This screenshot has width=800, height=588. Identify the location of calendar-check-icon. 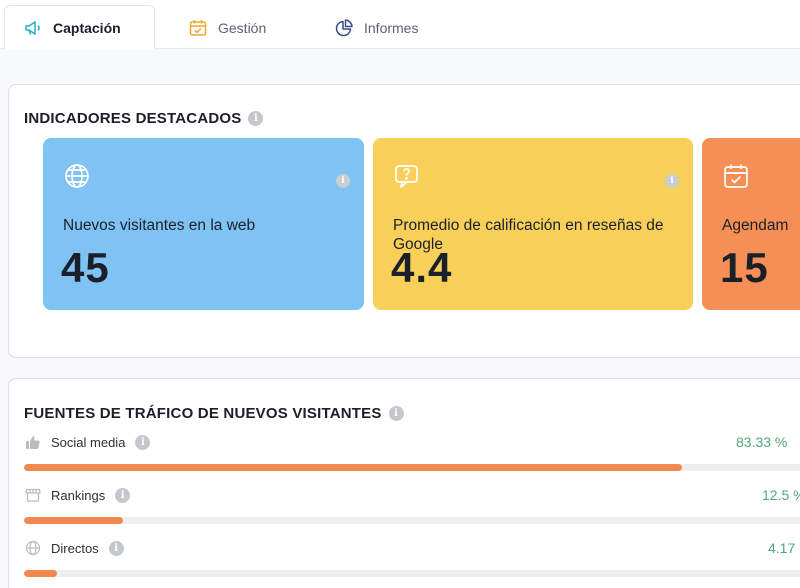
(736, 176).